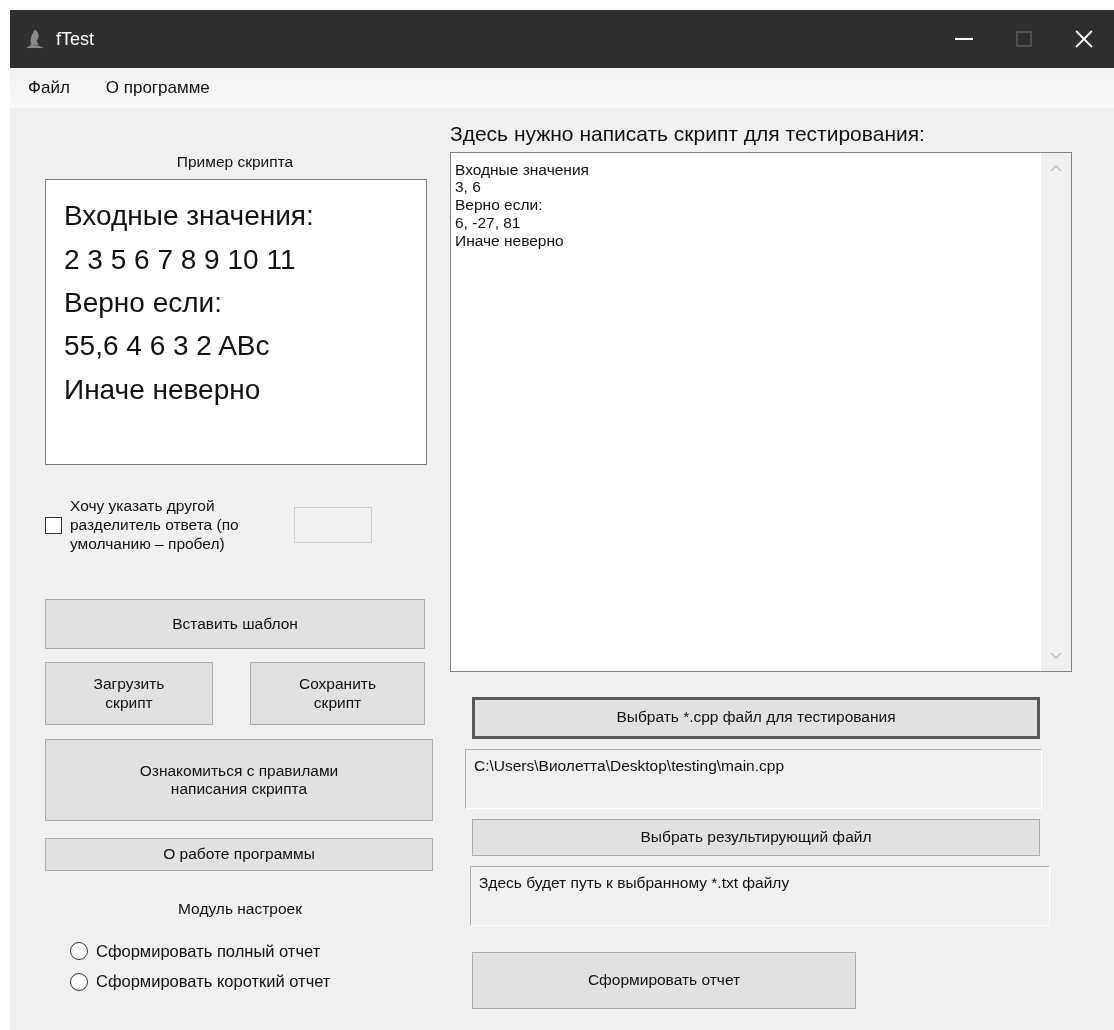  What do you see at coordinates (189, 216) in the screenshot?
I see `example-line: Входные значения:` at bounding box center [189, 216].